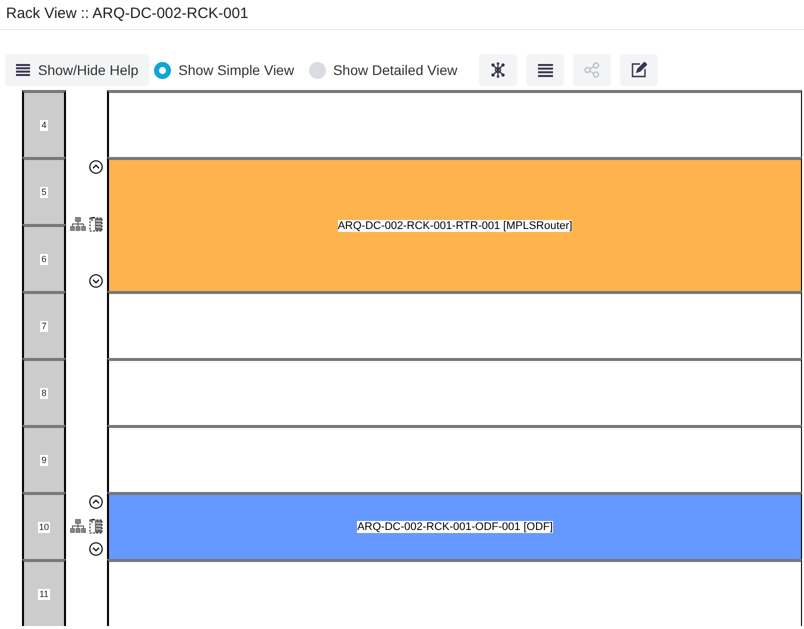  What do you see at coordinates (224, 70) in the screenshot?
I see `view-radio-option: Show Simple View` at bounding box center [224, 70].